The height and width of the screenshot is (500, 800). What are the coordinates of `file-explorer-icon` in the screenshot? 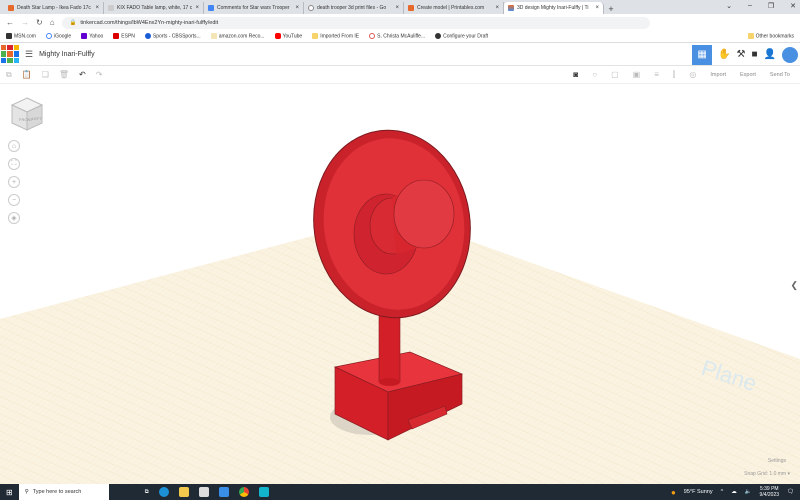 It's located at (183, 492).